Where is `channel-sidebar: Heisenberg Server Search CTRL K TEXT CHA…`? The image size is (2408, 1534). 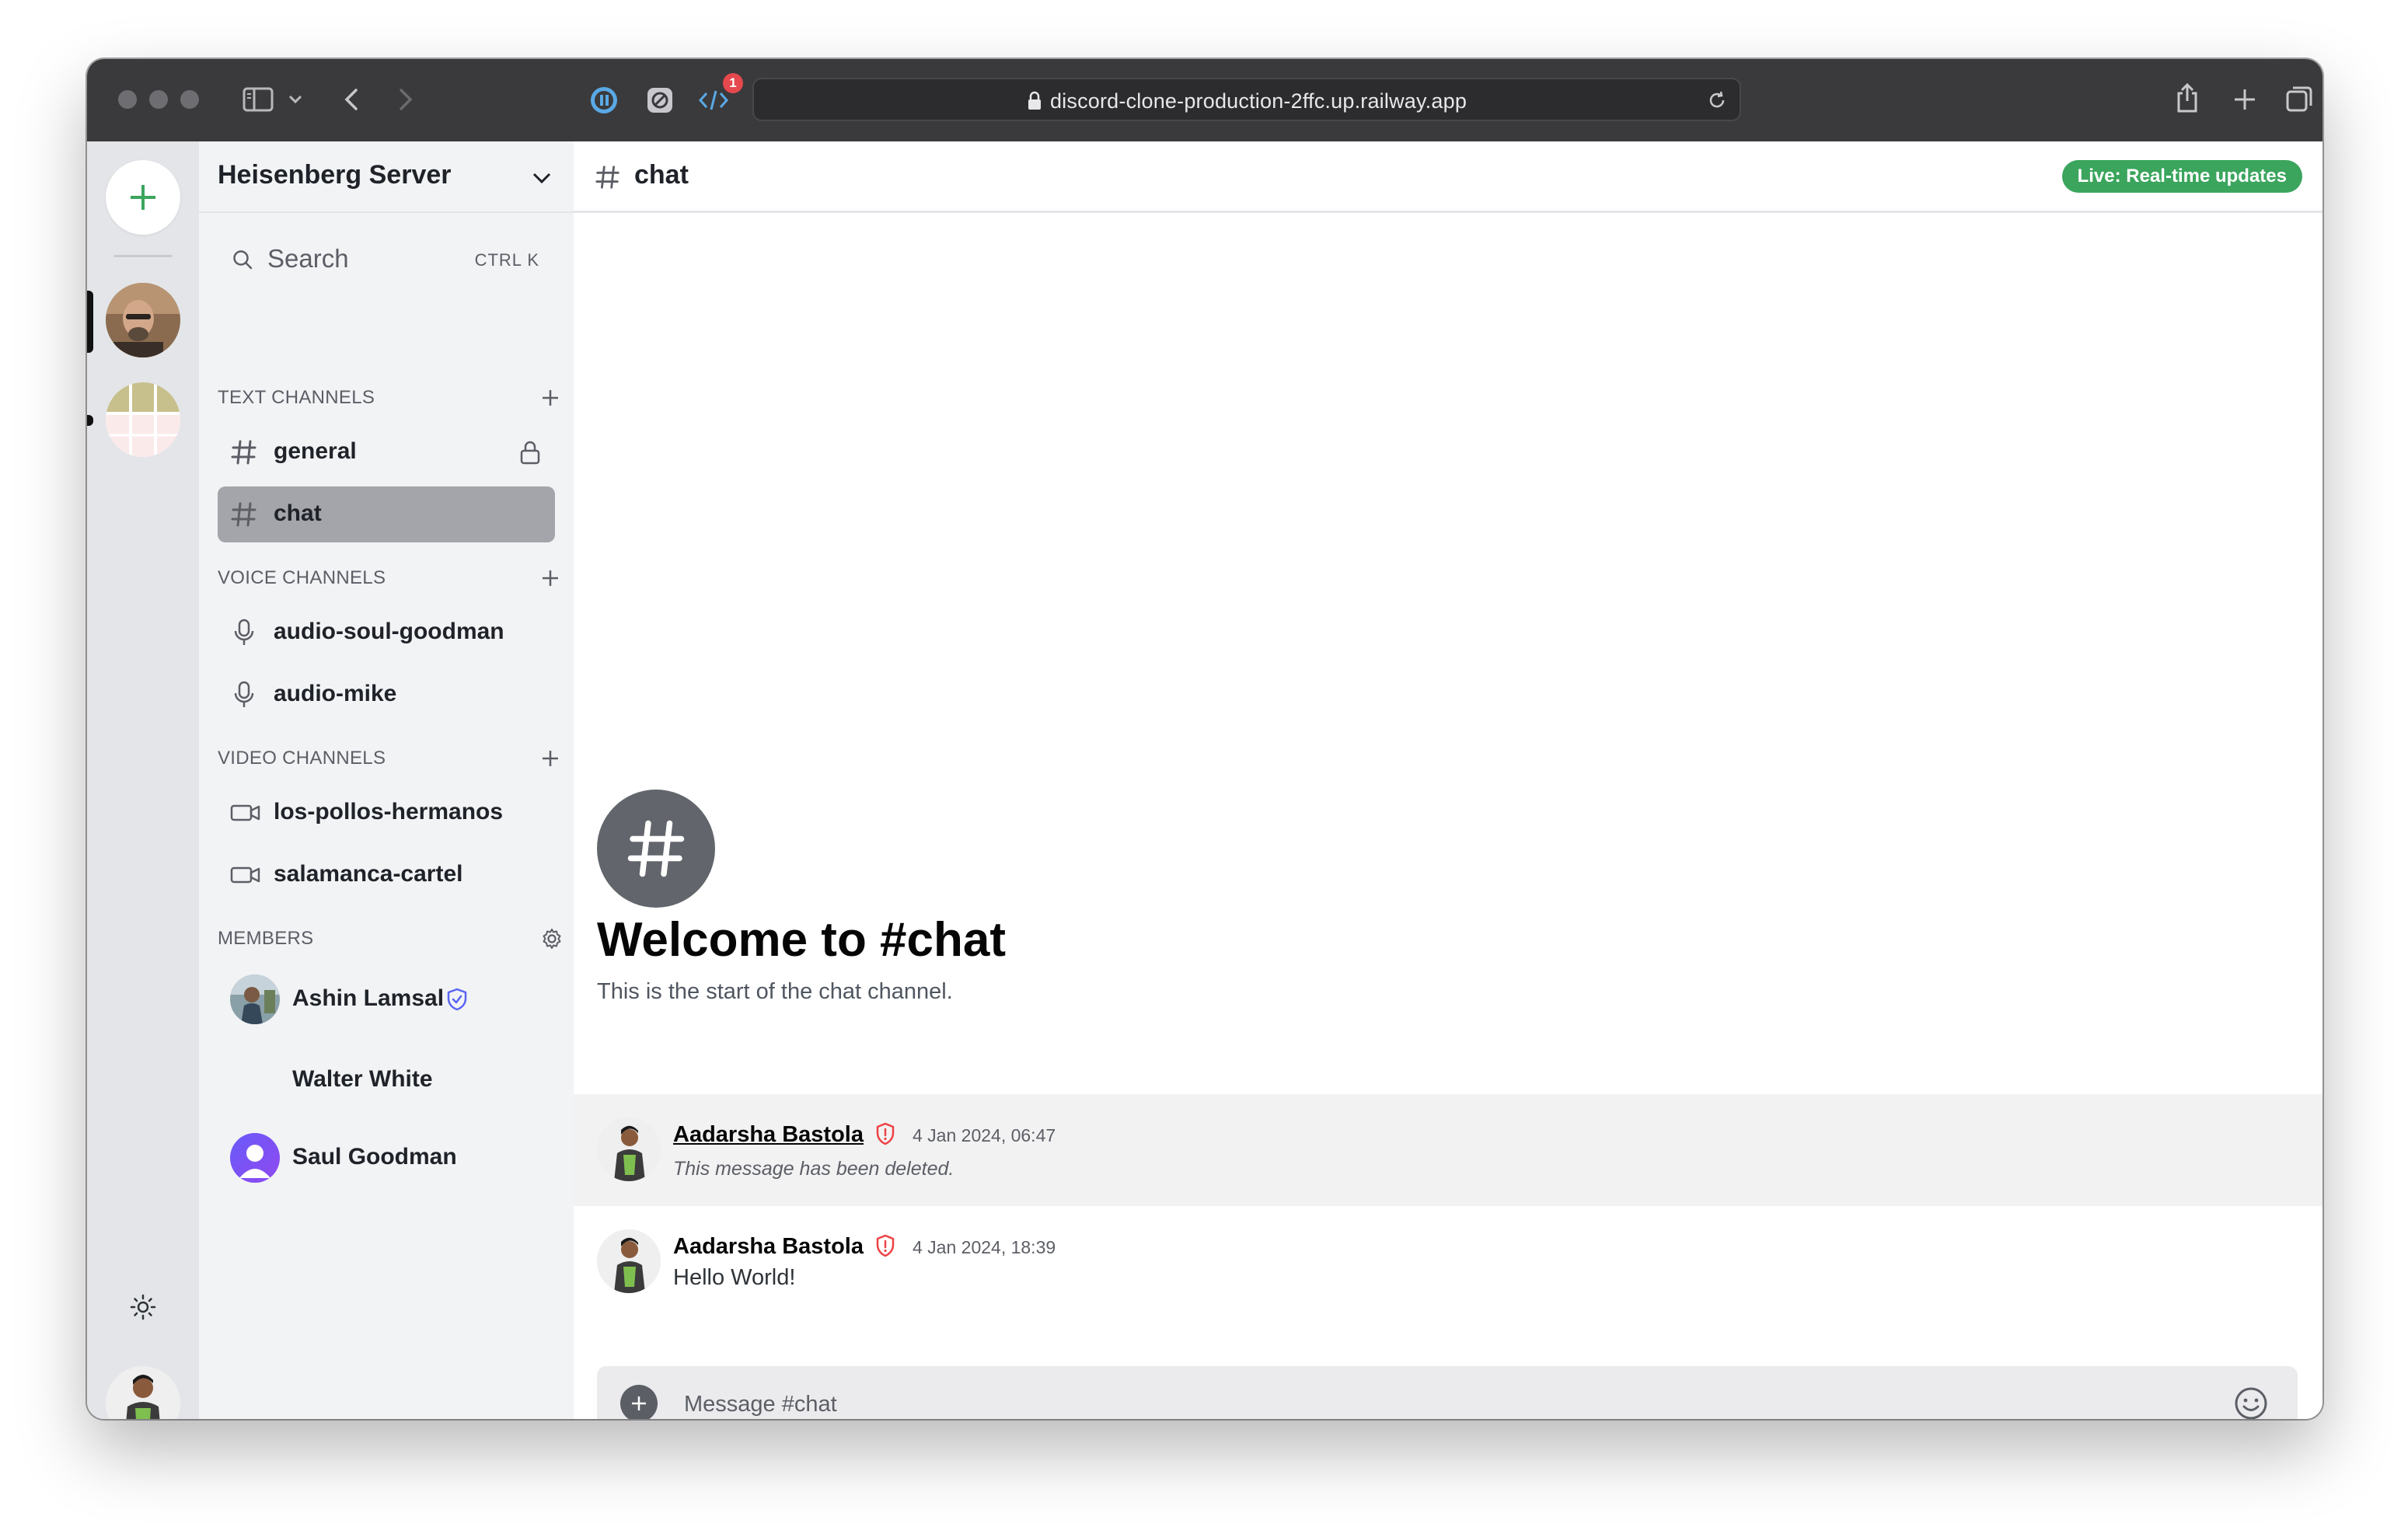 channel-sidebar: Heisenberg Server Search CTRL K TEXT CHA… is located at coordinates (386, 780).